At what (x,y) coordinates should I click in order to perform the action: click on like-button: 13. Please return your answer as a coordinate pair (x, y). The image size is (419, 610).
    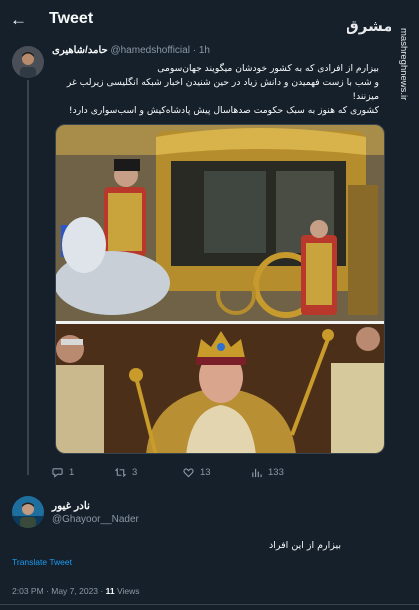
    Looking at the image, I should click on (197, 472).